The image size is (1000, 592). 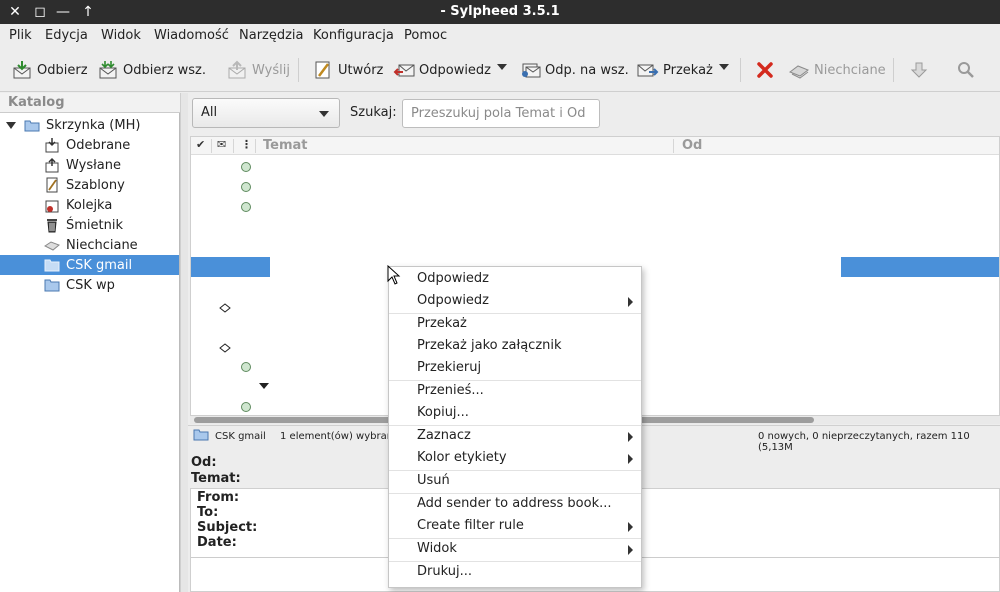 I want to click on junk-button: Niechciane, so click(x=837, y=70).